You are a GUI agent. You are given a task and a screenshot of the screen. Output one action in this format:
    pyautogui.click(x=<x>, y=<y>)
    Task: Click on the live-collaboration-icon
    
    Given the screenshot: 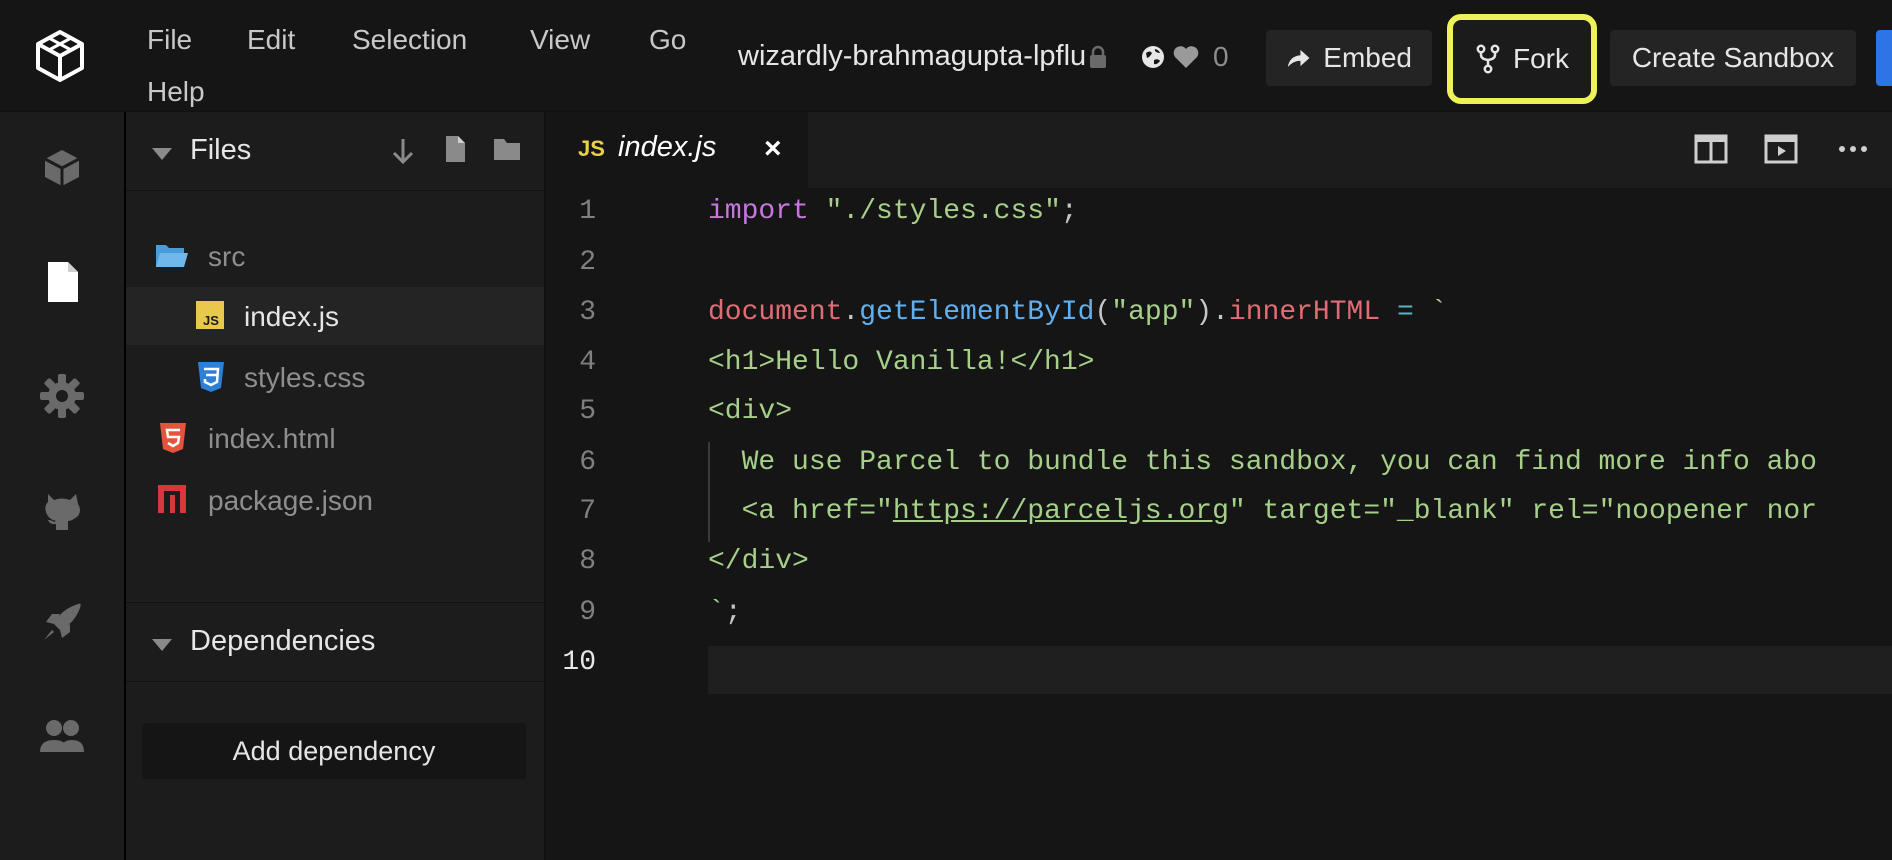 What is the action you would take?
    pyautogui.click(x=62, y=736)
    